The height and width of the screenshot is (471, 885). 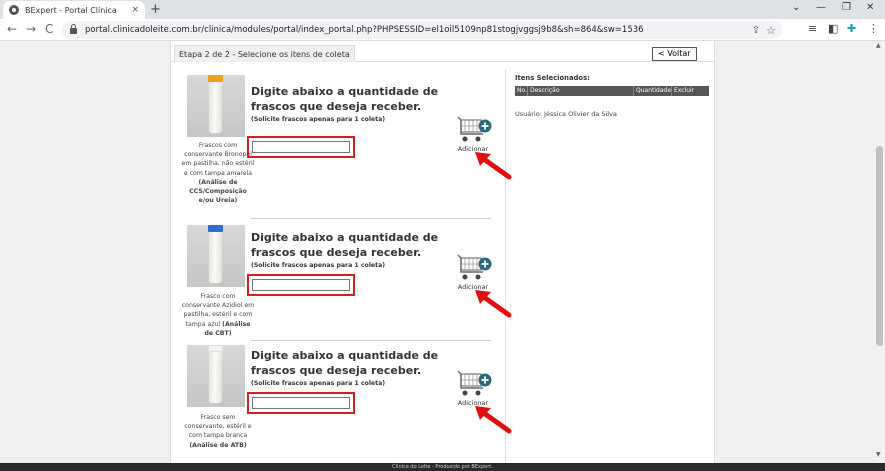 What do you see at coordinates (674, 54) in the screenshot?
I see `back-button: < Voltar` at bounding box center [674, 54].